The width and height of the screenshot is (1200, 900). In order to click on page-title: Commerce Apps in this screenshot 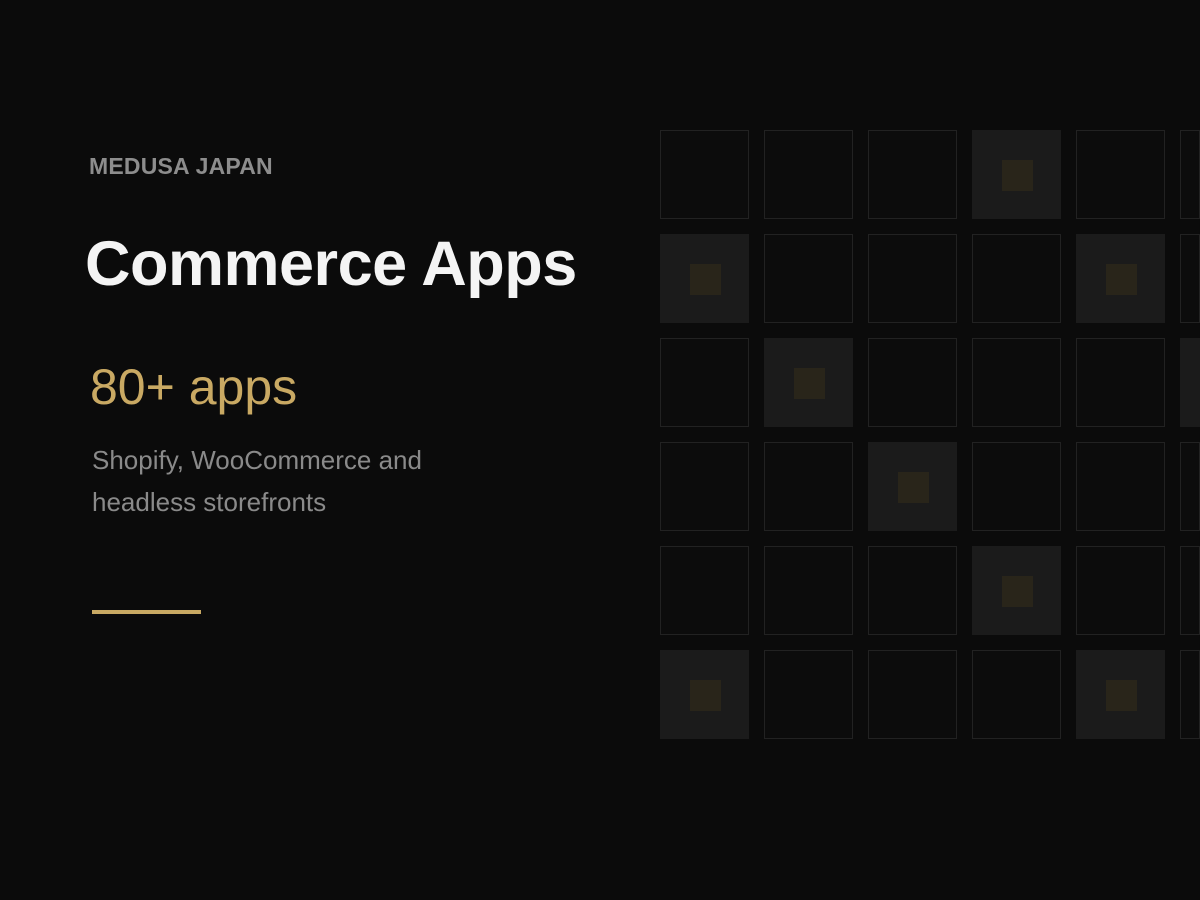, I will do `click(331, 264)`.